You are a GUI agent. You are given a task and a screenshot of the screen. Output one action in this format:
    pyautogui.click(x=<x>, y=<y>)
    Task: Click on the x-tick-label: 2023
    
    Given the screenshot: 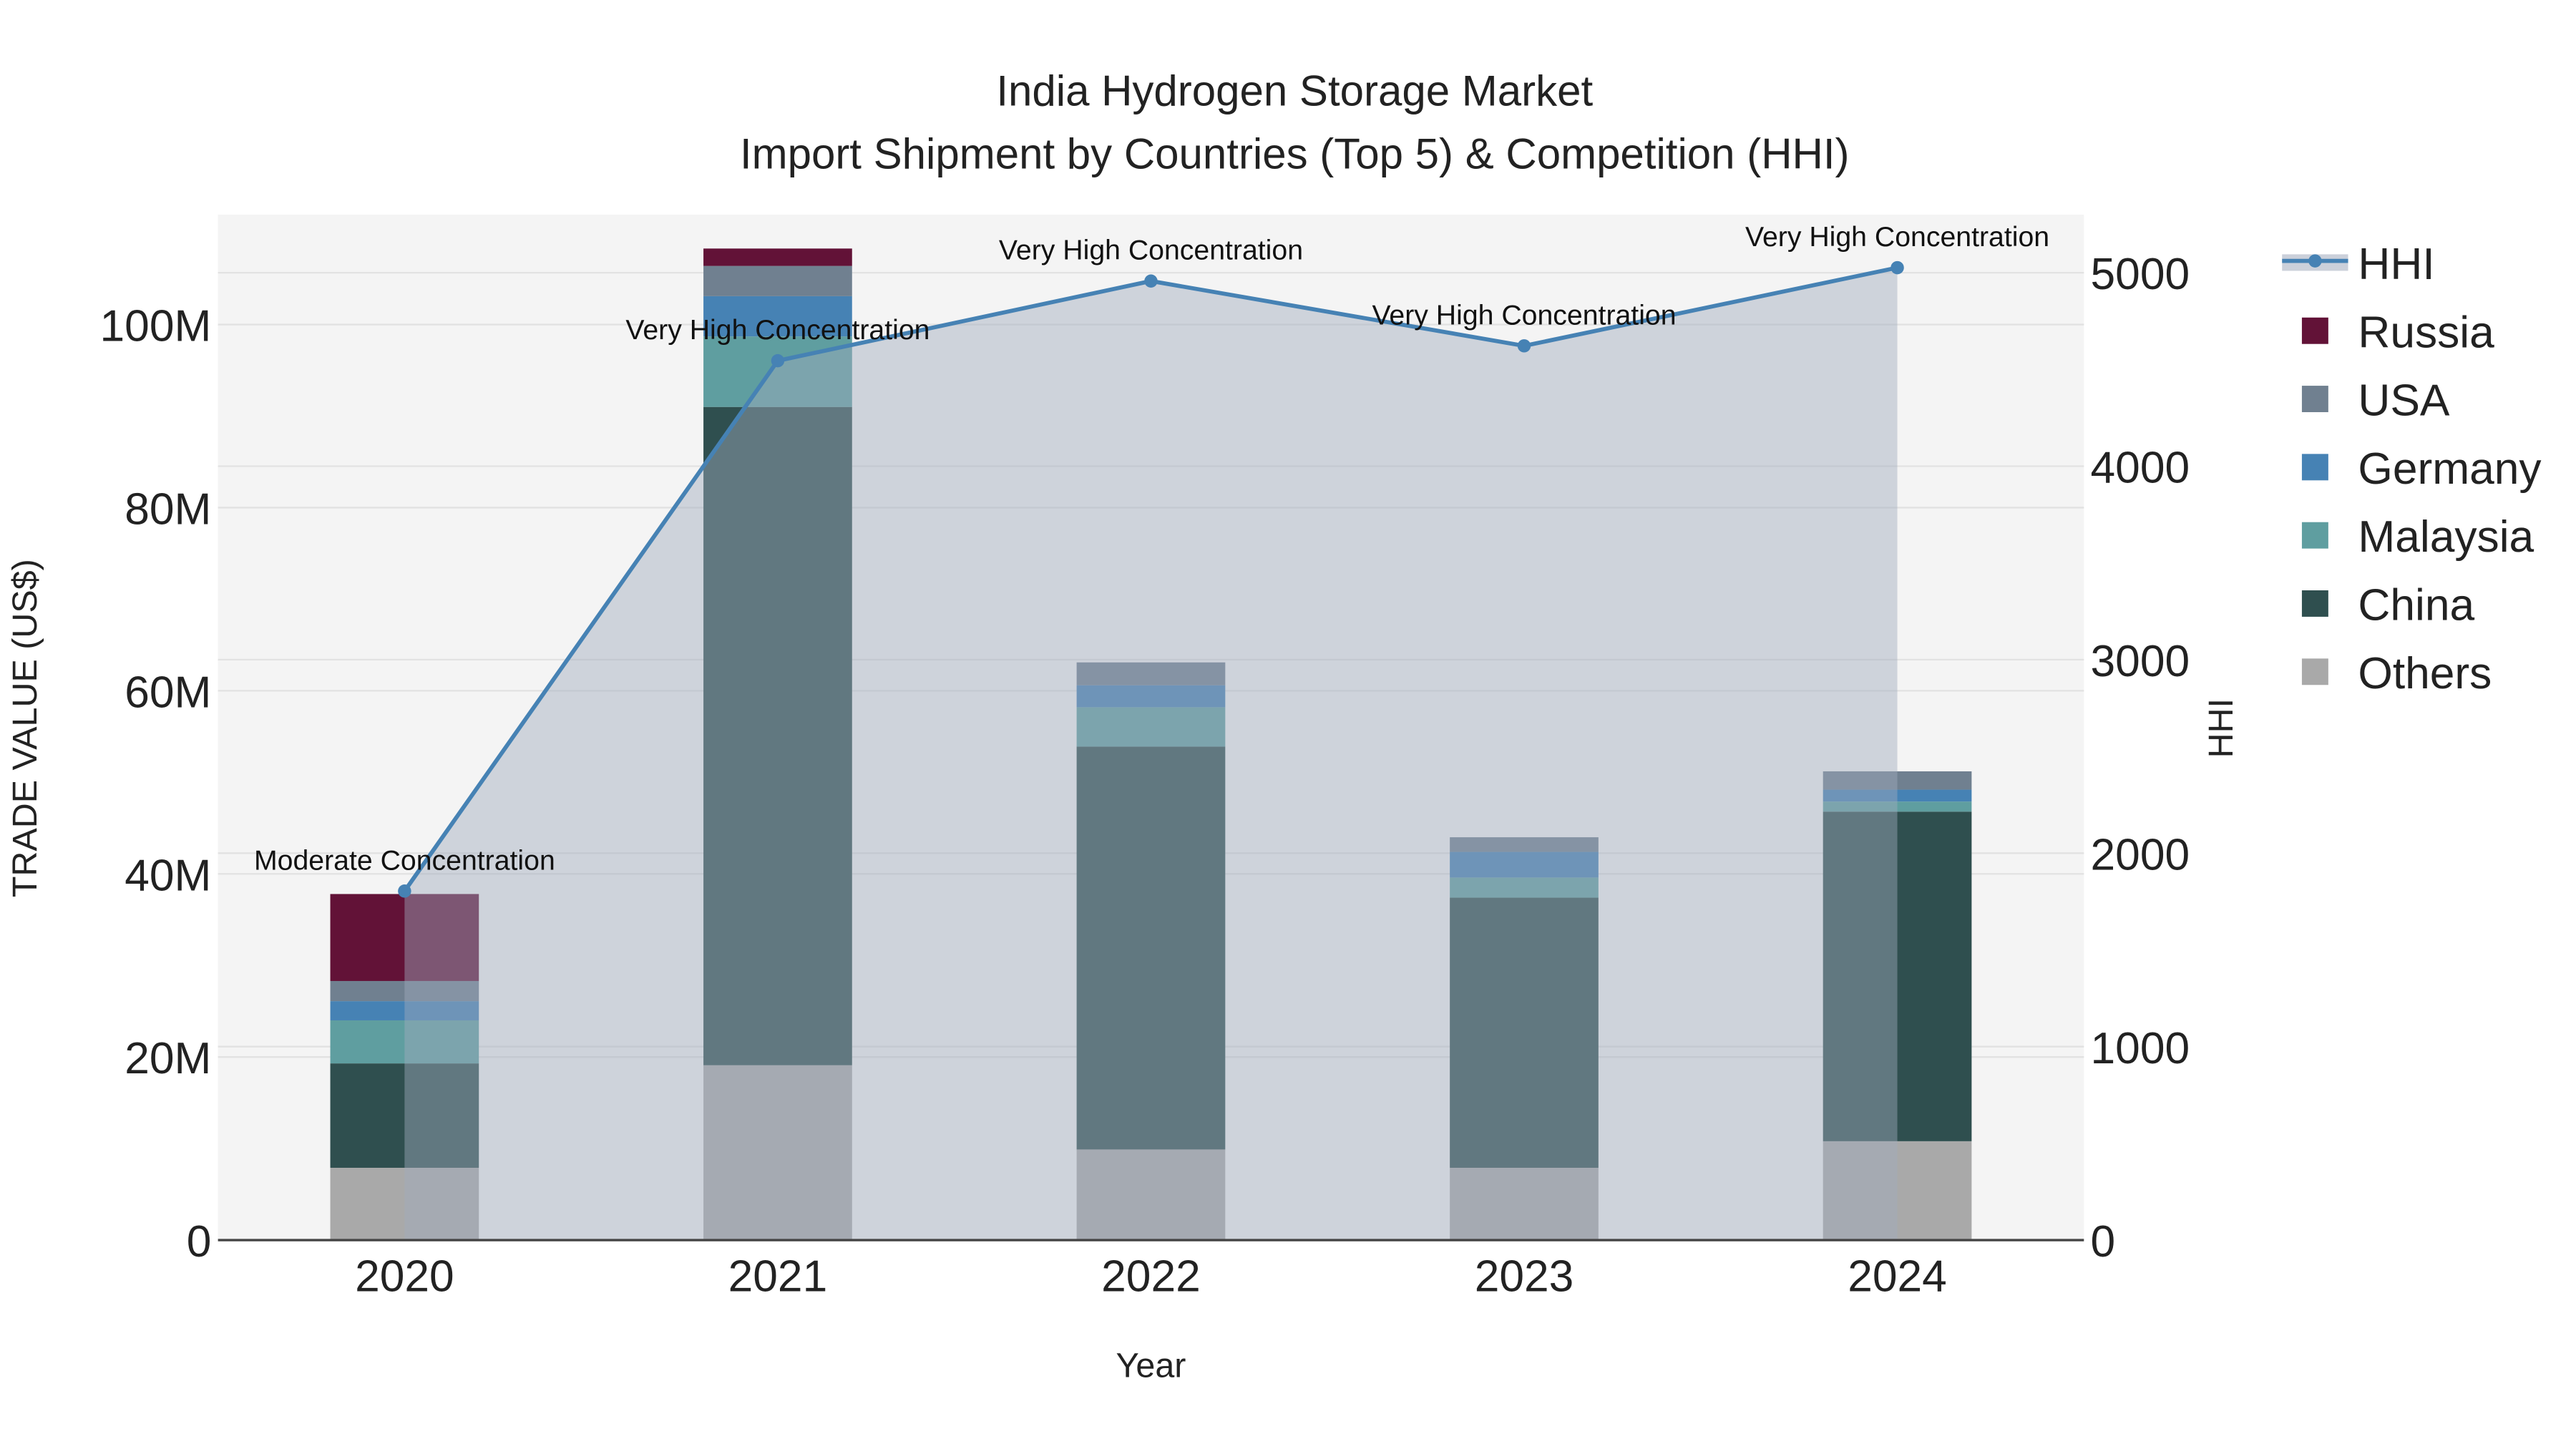 What is the action you would take?
    pyautogui.click(x=1524, y=1277)
    